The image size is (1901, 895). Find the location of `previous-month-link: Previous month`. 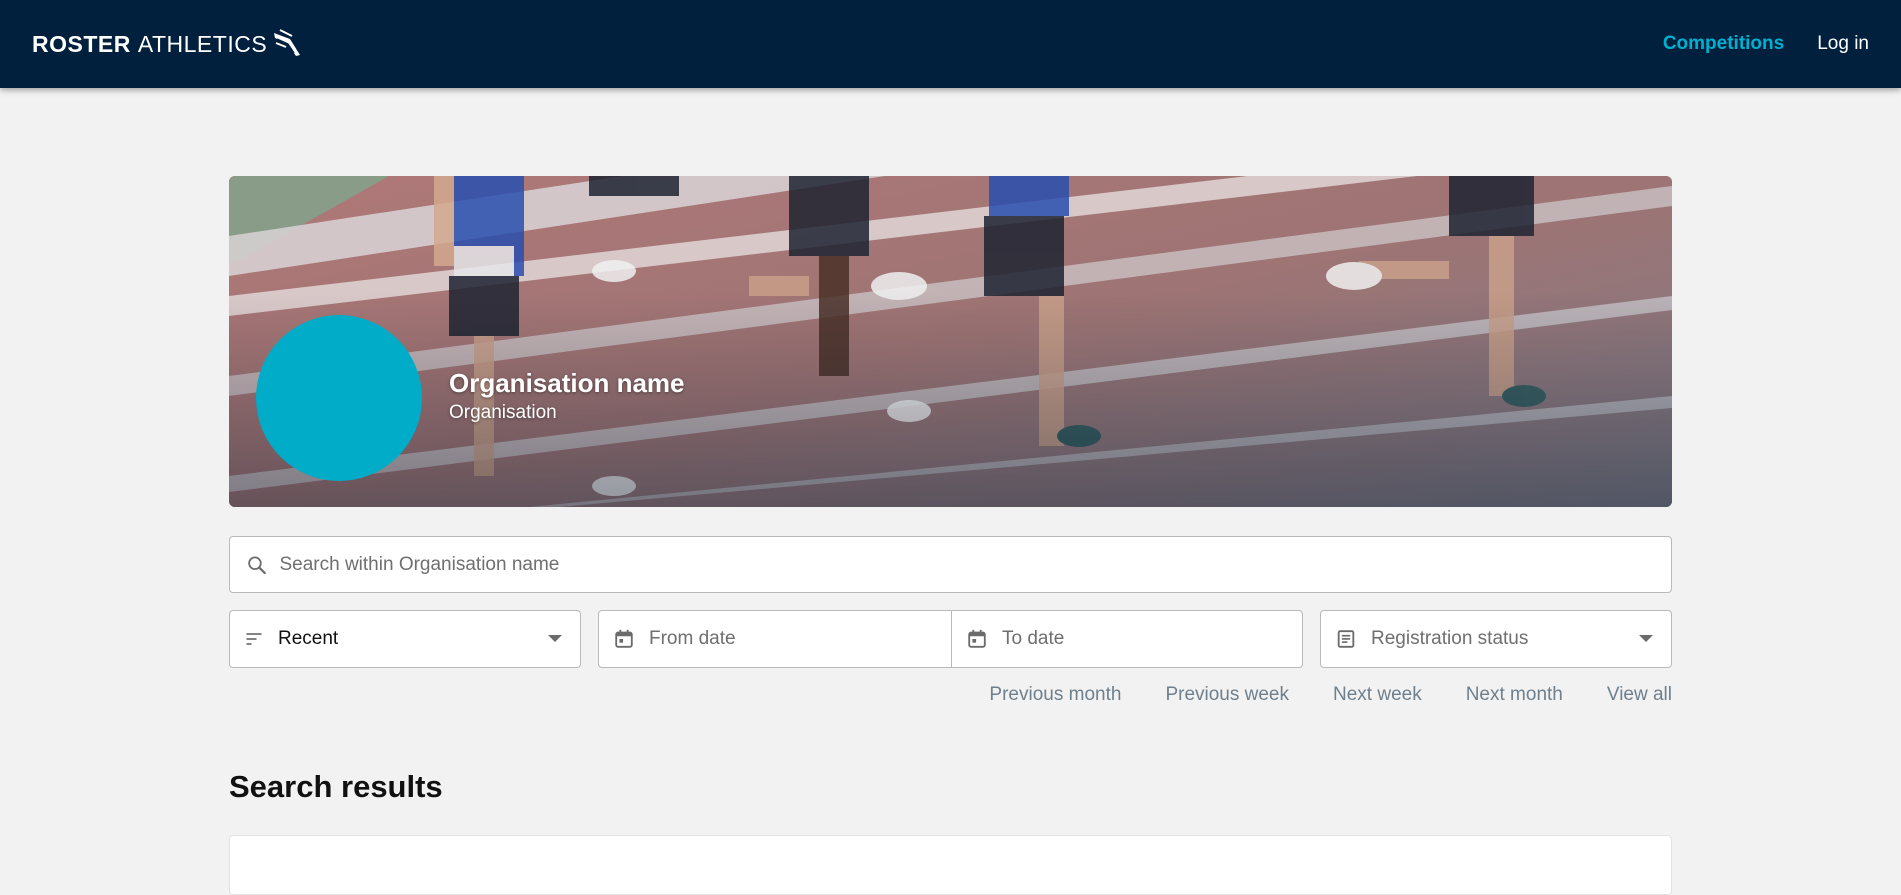

previous-month-link: Previous month is located at coordinates (1055, 695).